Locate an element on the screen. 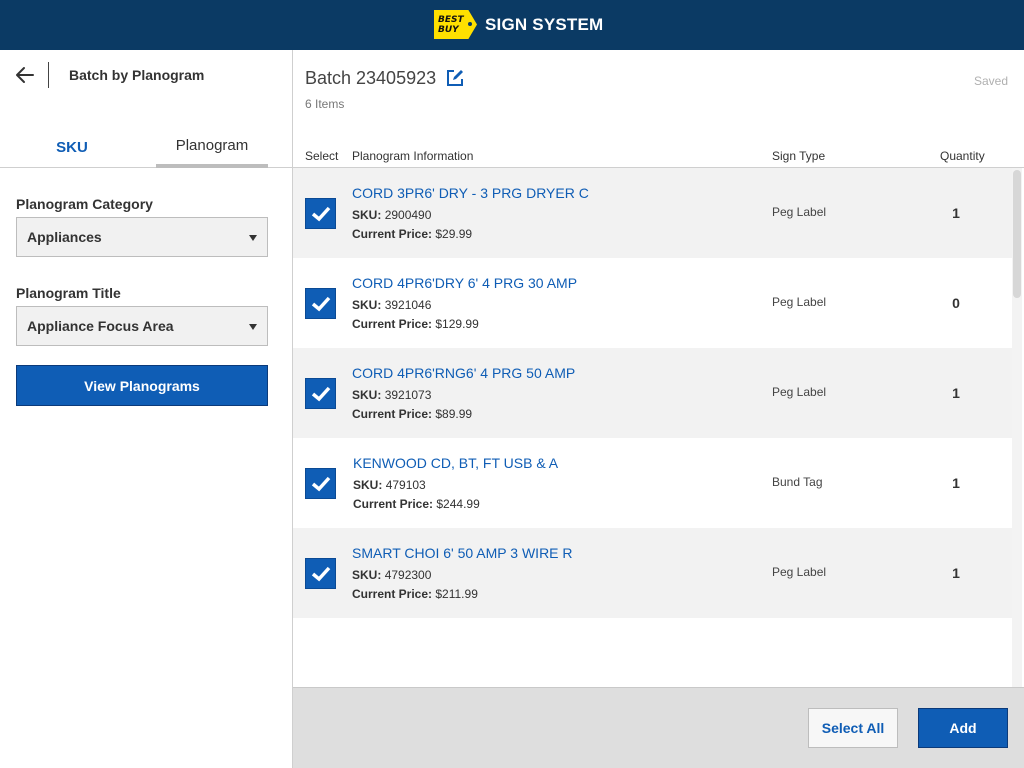 The width and height of the screenshot is (1024, 768). select-all-button: Select All is located at coordinates (853, 728).